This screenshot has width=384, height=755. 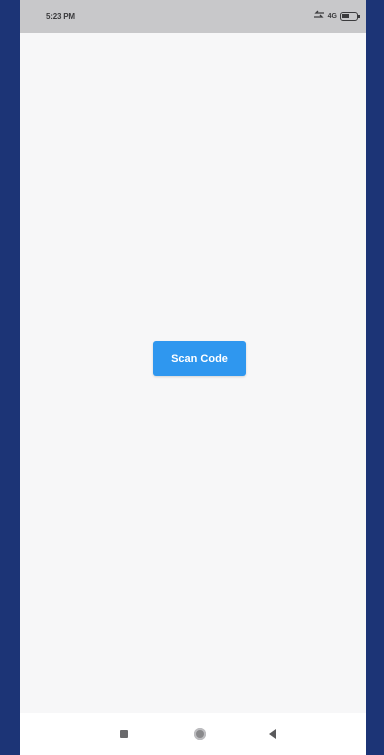 What do you see at coordinates (193, 734) in the screenshot?
I see `navigation-bar` at bounding box center [193, 734].